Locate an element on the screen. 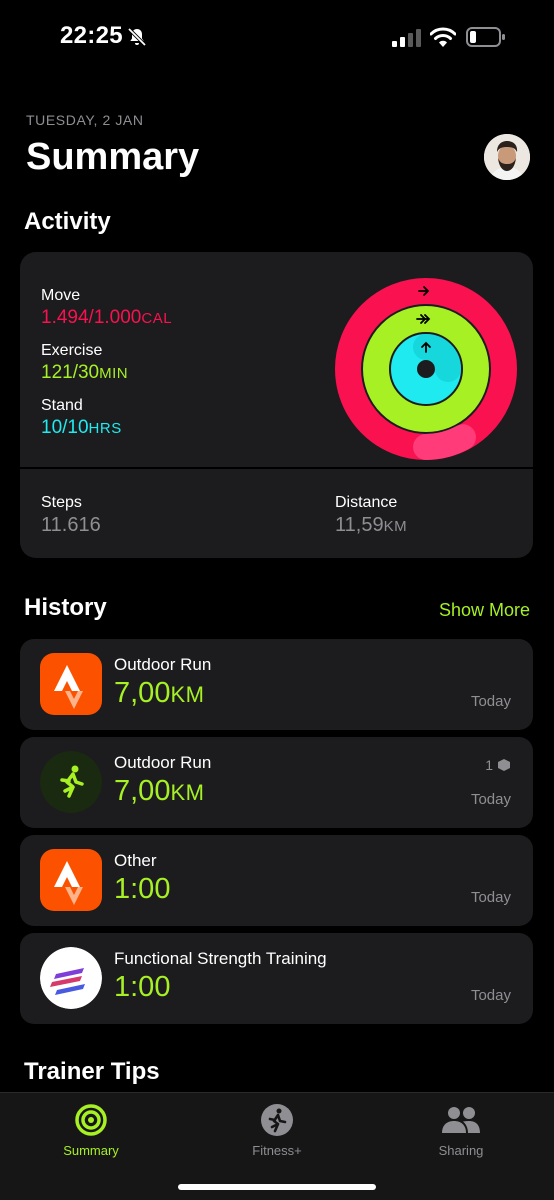  signal-icon is located at coordinates (406, 38).